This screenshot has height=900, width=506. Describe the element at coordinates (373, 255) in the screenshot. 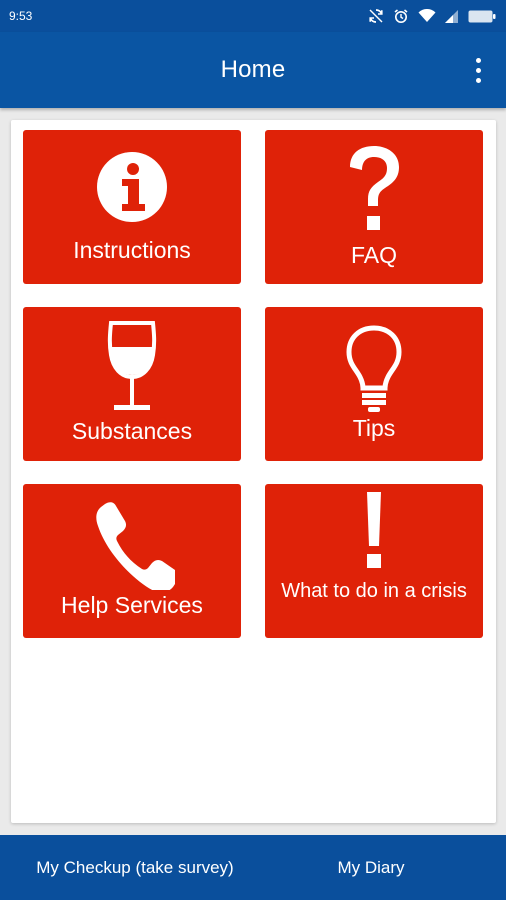

I see `tile-label: FAQ` at that location.